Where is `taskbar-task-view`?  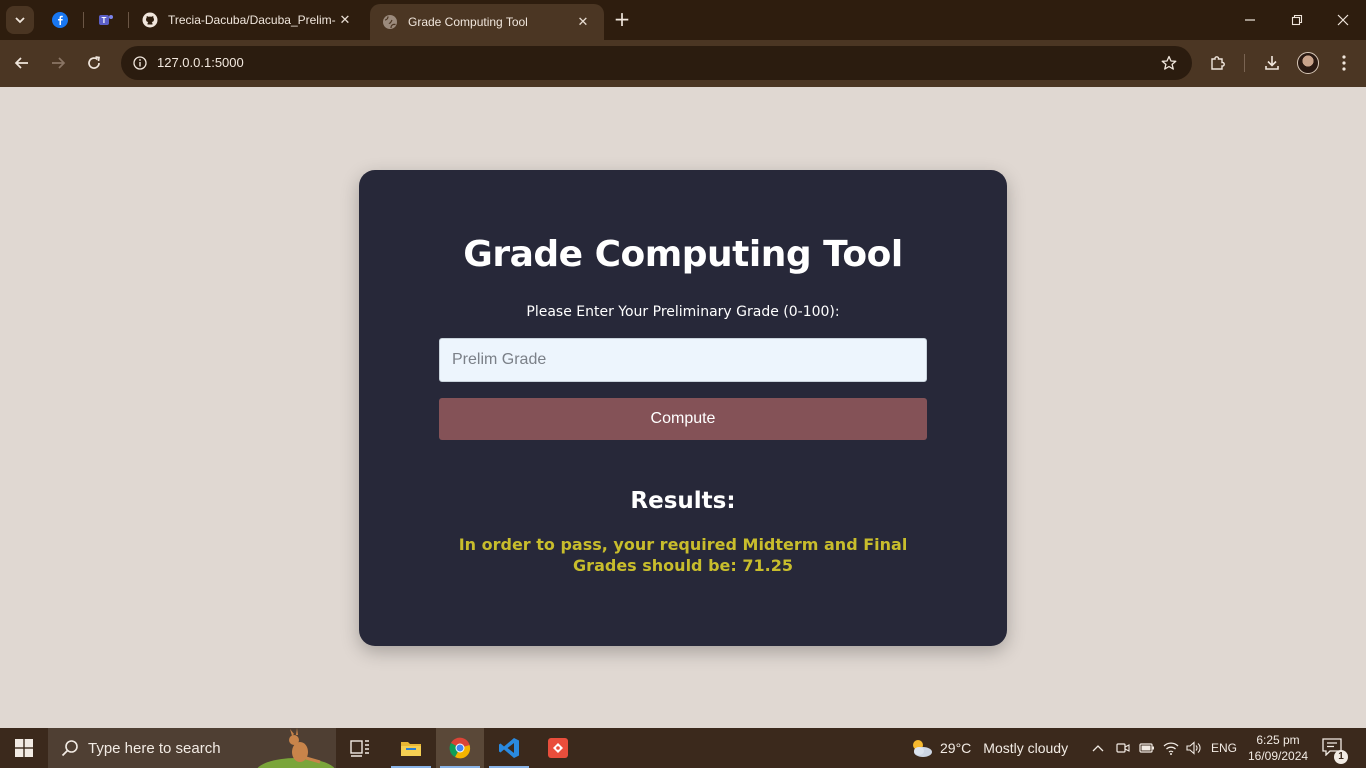 taskbar-task-view is located at coordinates (360, 748).